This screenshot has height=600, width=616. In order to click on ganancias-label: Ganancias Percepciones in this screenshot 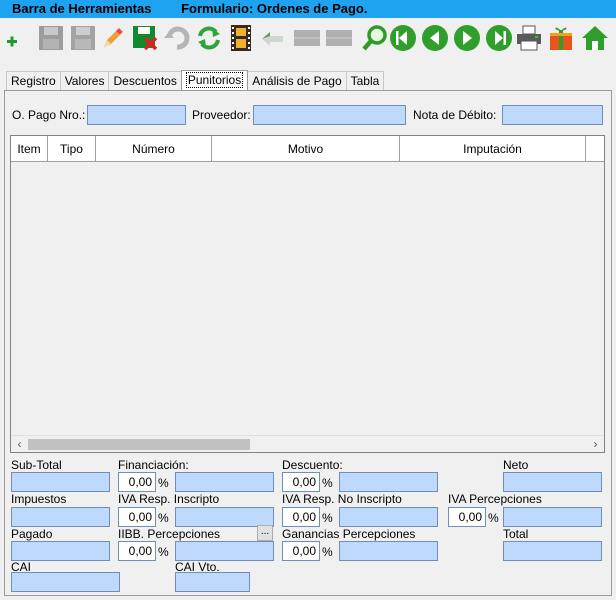, I will do `click(349, 534)`.